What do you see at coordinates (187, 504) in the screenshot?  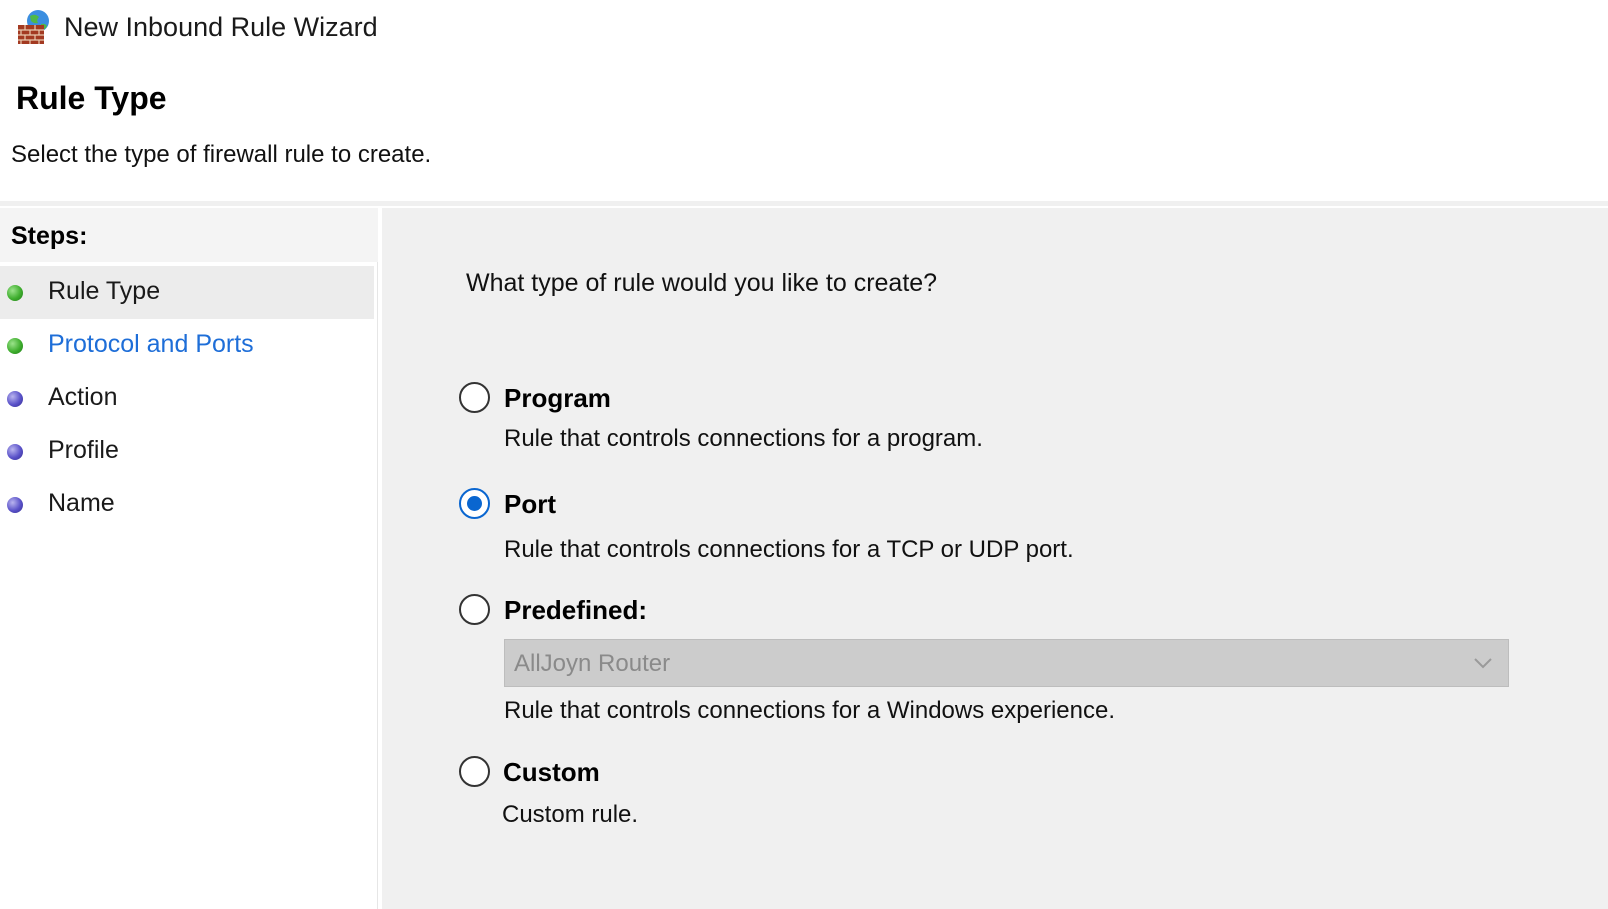 I see `step-name: Name` at bounding box center [187, 504].